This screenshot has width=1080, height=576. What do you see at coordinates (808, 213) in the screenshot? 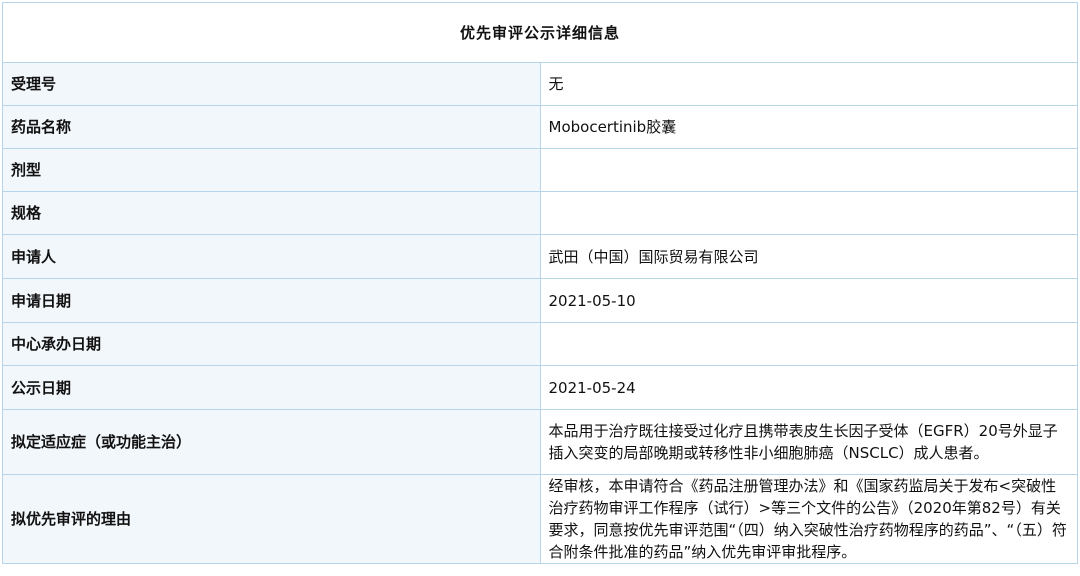
I see `row-value-specification` at bounding box center [808, 213].